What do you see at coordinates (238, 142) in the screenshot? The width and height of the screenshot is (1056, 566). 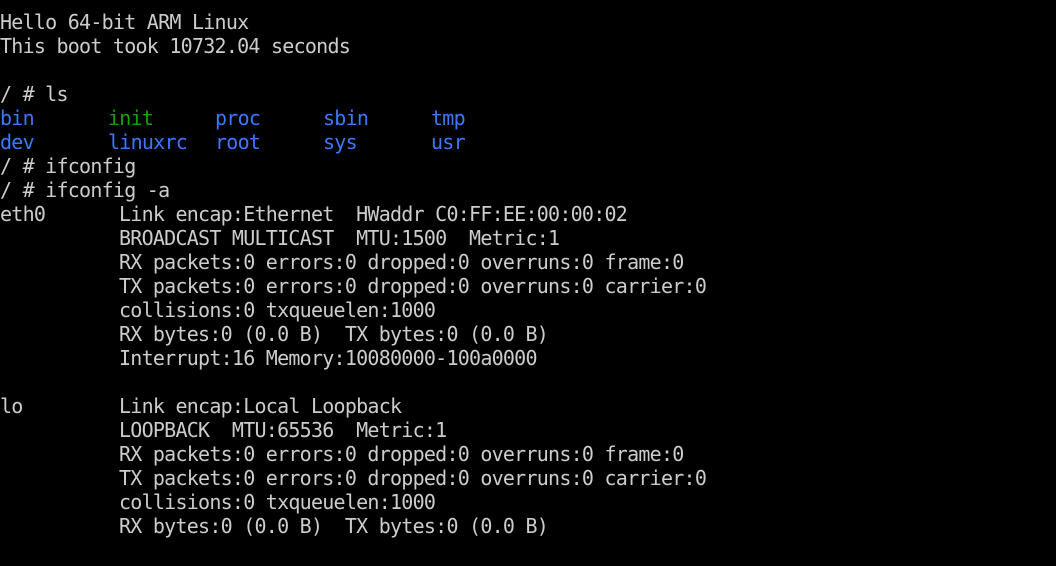 I see `ls-entry-root: root` at bounding box center [238, 142].